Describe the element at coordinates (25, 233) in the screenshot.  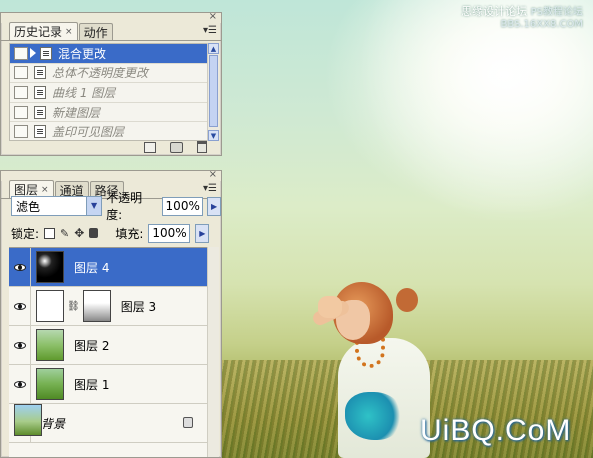
I see `lock-label: 锁定:` at that location.